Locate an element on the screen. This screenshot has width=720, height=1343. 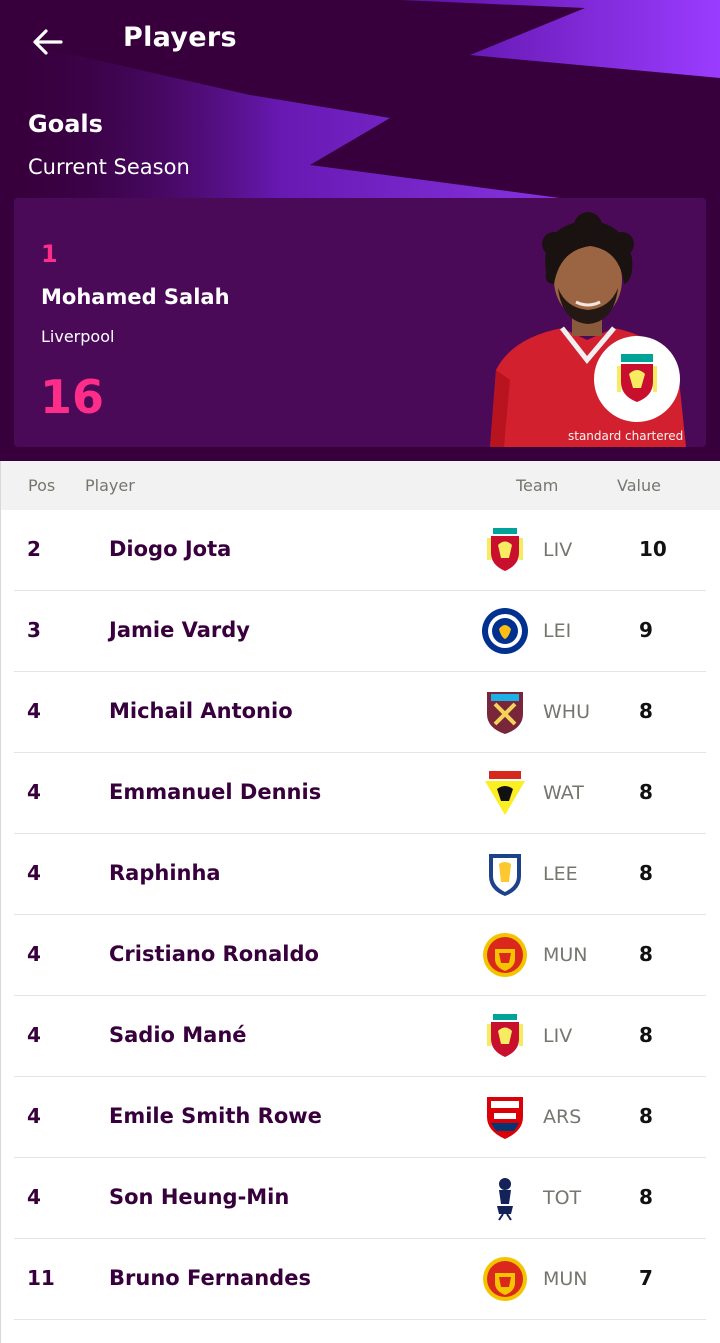
top-bar: Players is located at coordinates (360, 42).